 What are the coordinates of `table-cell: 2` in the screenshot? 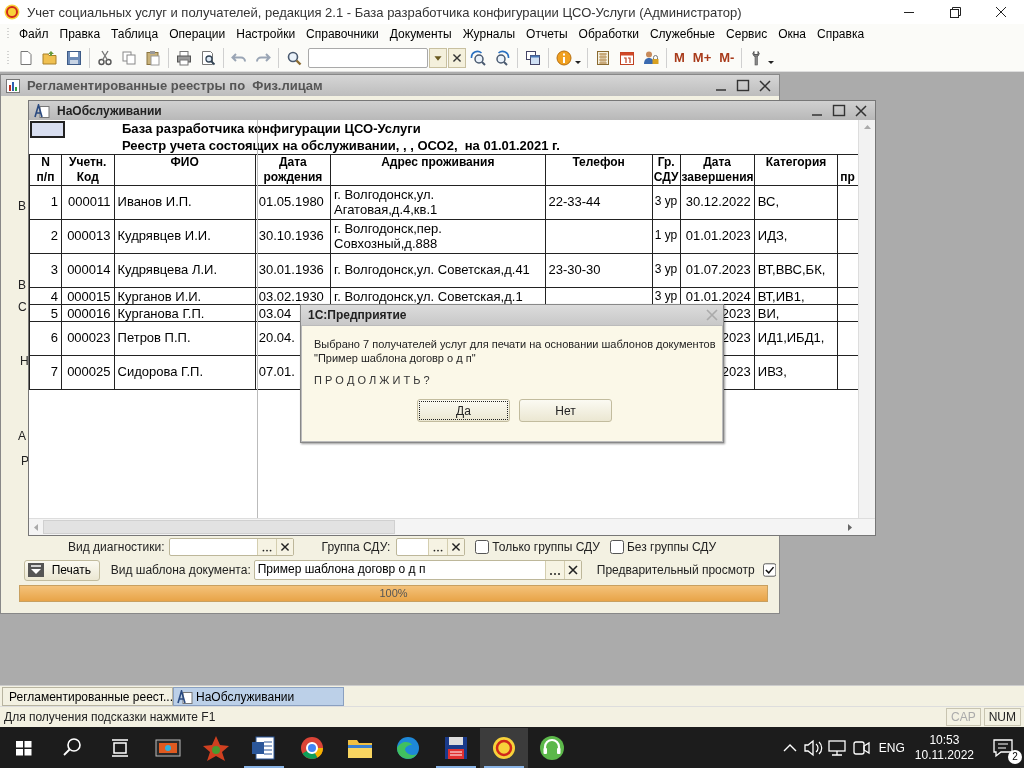 It's located at (45, 236).